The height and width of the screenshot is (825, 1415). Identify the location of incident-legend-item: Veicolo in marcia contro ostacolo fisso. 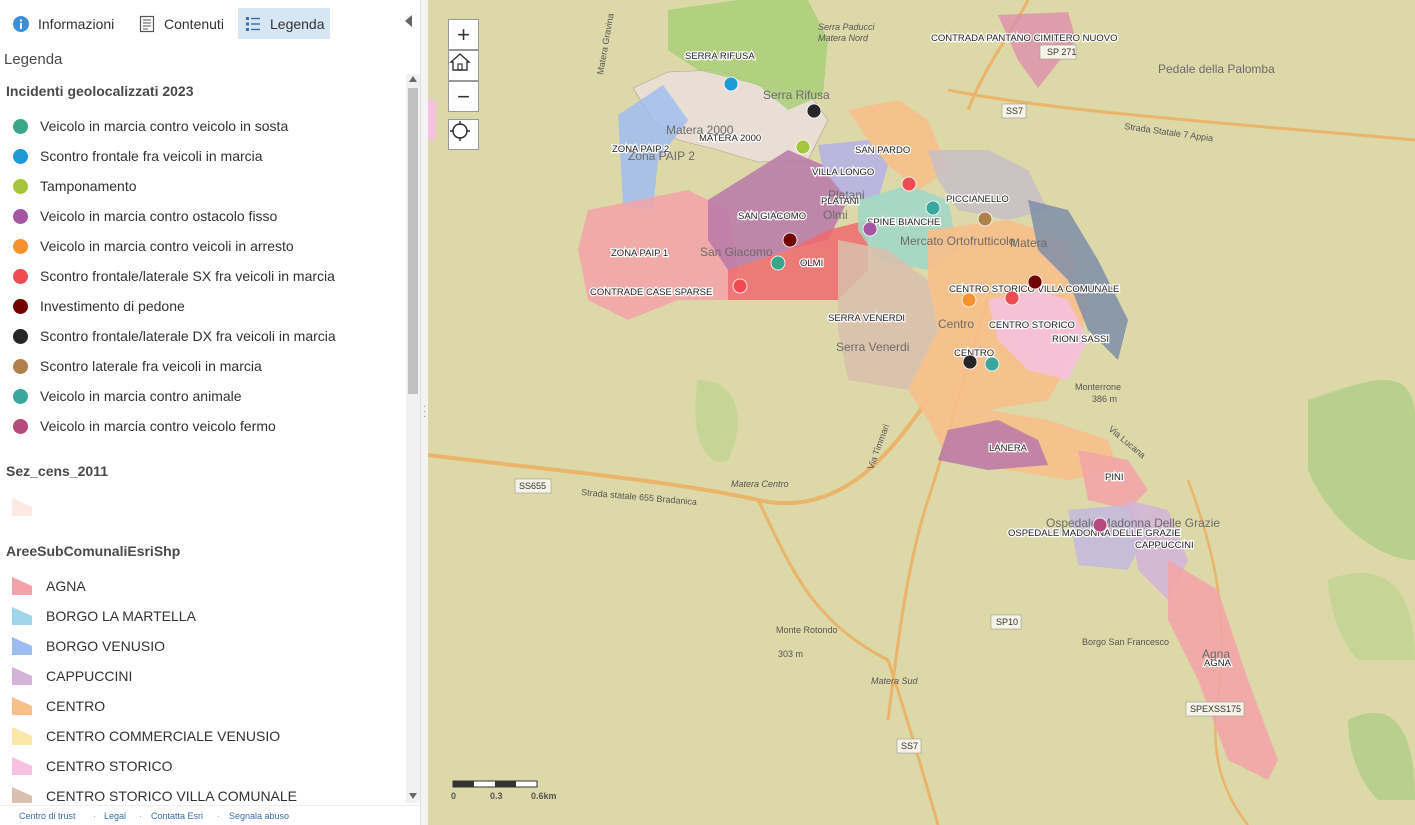
(141, 216).